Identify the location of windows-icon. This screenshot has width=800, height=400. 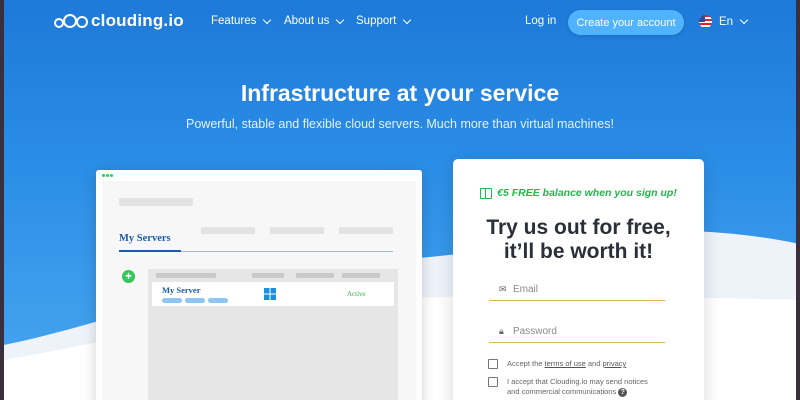
(270, 294).